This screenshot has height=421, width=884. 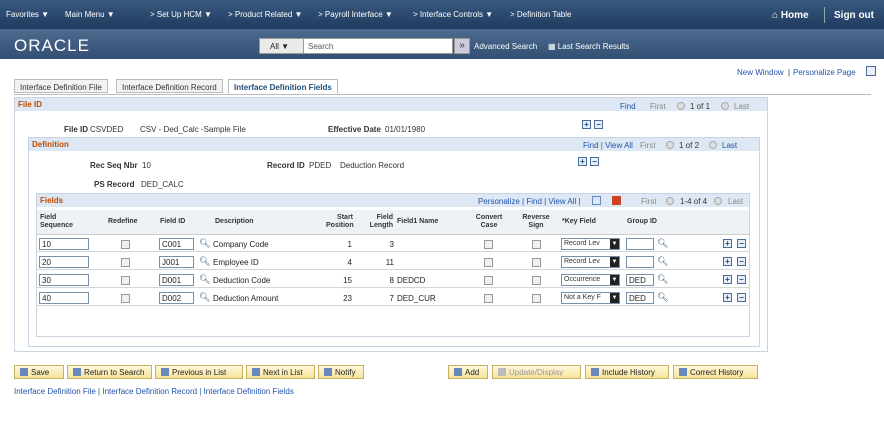 I want to click on next-in-list-button: Next in List, so click(x=280, y=372).